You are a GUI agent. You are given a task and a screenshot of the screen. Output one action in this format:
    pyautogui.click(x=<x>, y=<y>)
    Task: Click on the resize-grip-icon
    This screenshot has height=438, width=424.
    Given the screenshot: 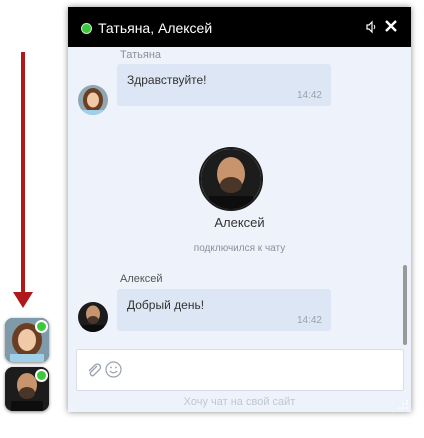 What is the action you would take?
    pyautogui.click(x=404, y=405)
    